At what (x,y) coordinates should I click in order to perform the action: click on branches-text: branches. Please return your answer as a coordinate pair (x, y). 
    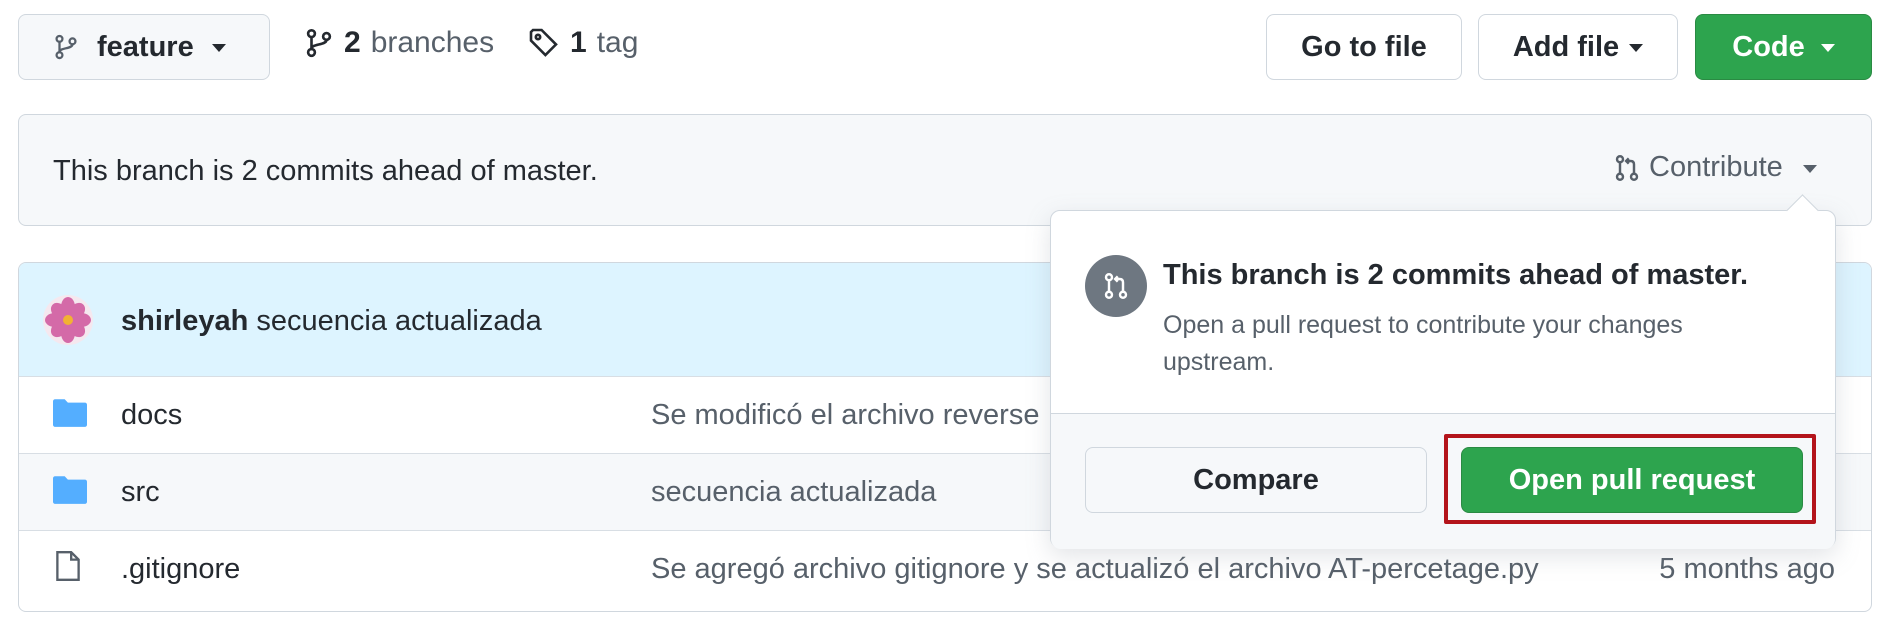
    Looking at the image, I should click on (432, 42).